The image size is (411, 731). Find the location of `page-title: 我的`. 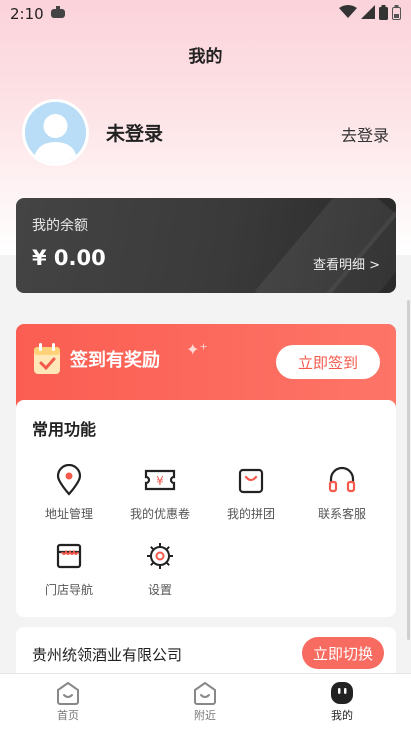

page-title: 我的 is located at coordinates (205, 57).